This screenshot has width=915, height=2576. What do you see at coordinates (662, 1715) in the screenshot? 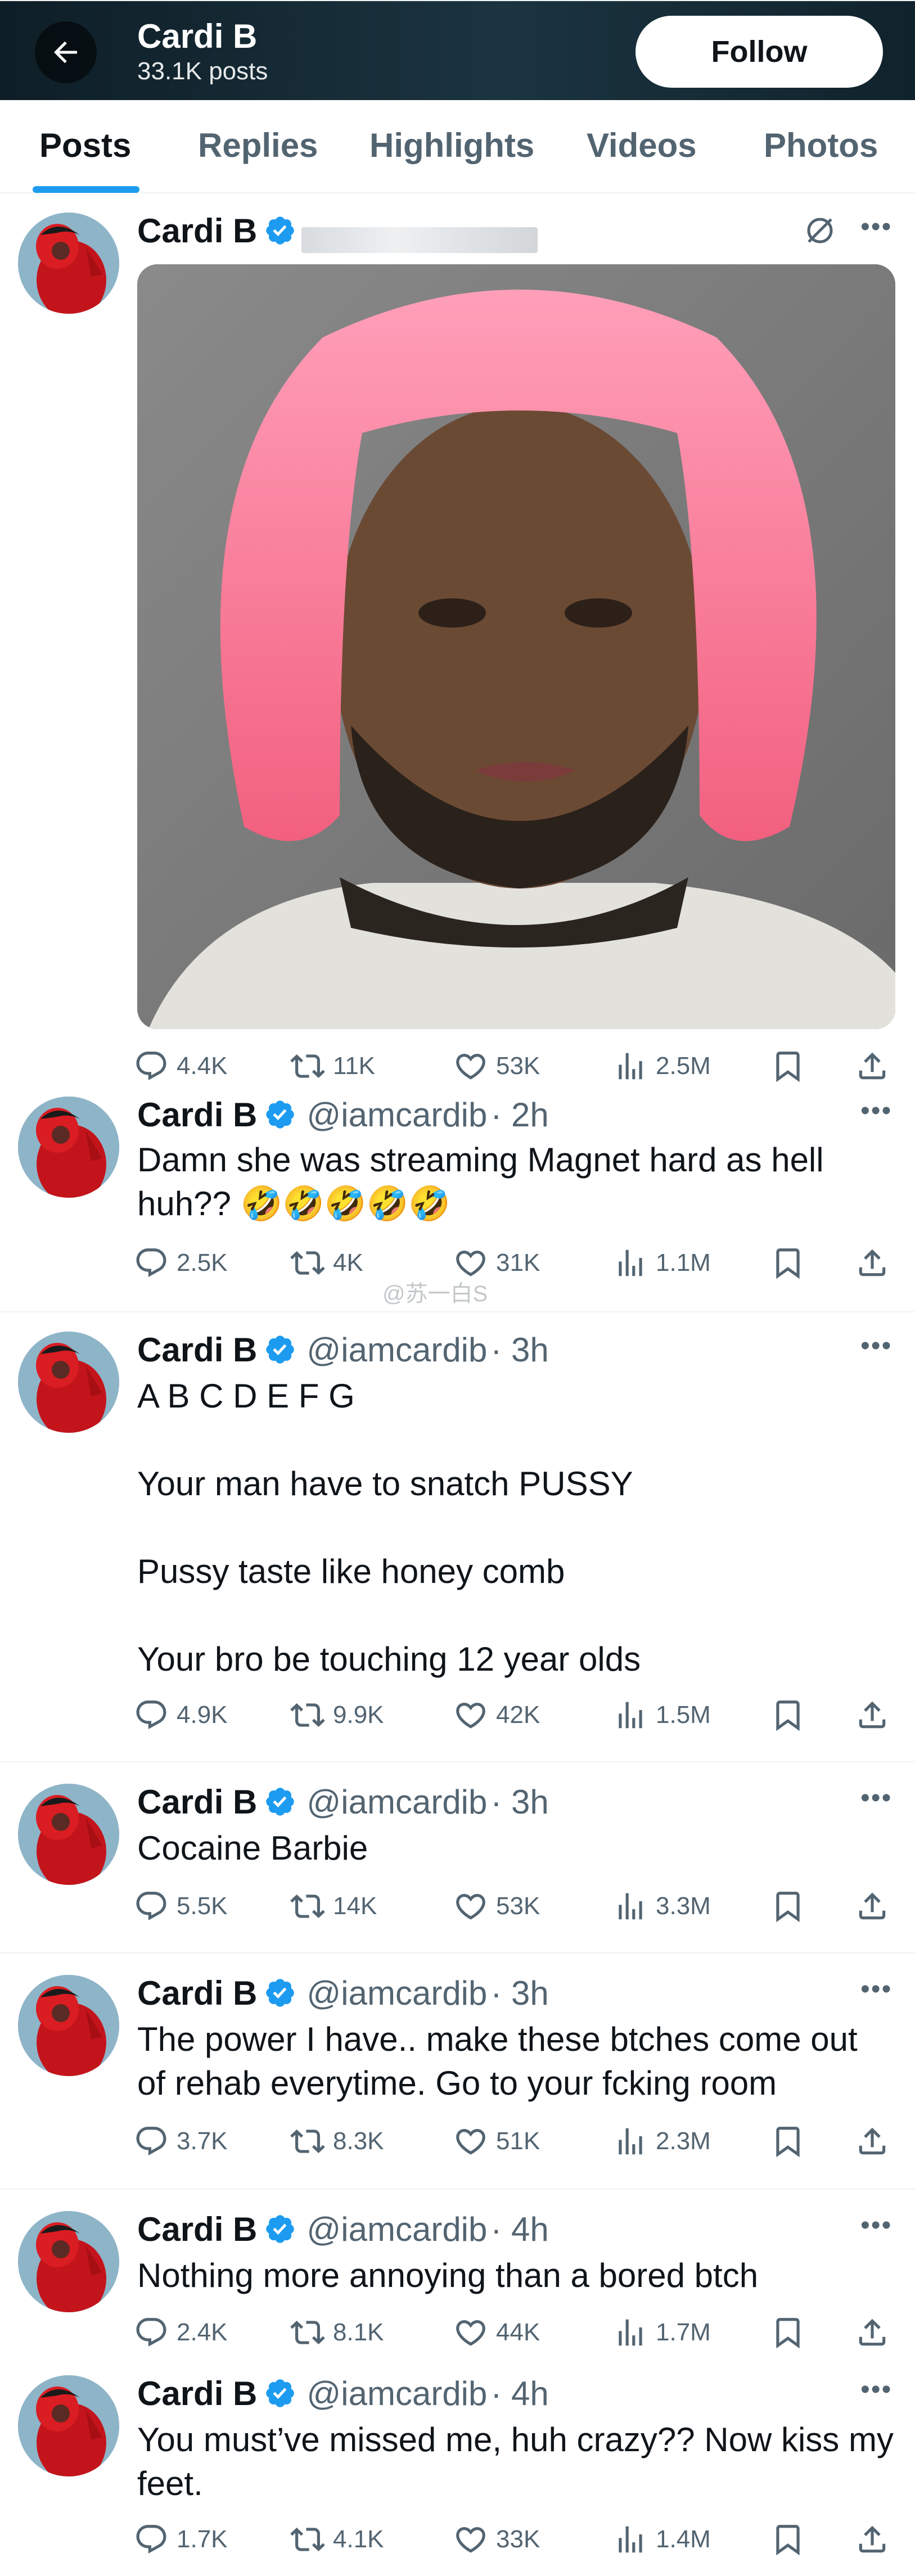
I see `views-button: 1.5M` at bounding box center [662, 1715].